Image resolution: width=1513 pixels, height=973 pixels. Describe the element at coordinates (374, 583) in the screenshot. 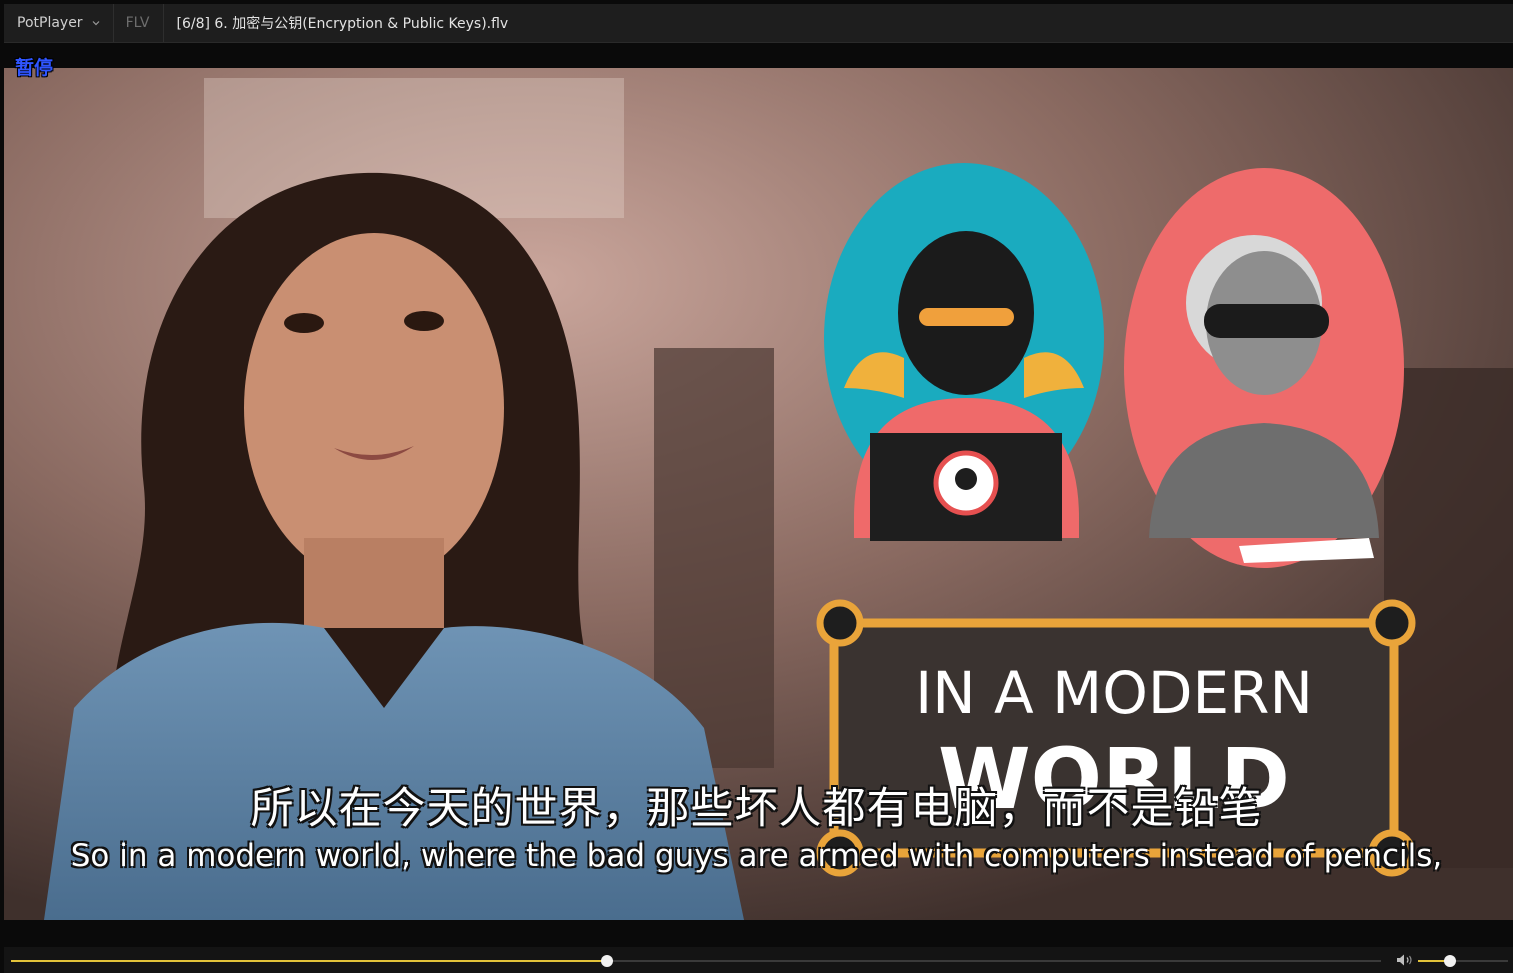

I see `neck` at that location.